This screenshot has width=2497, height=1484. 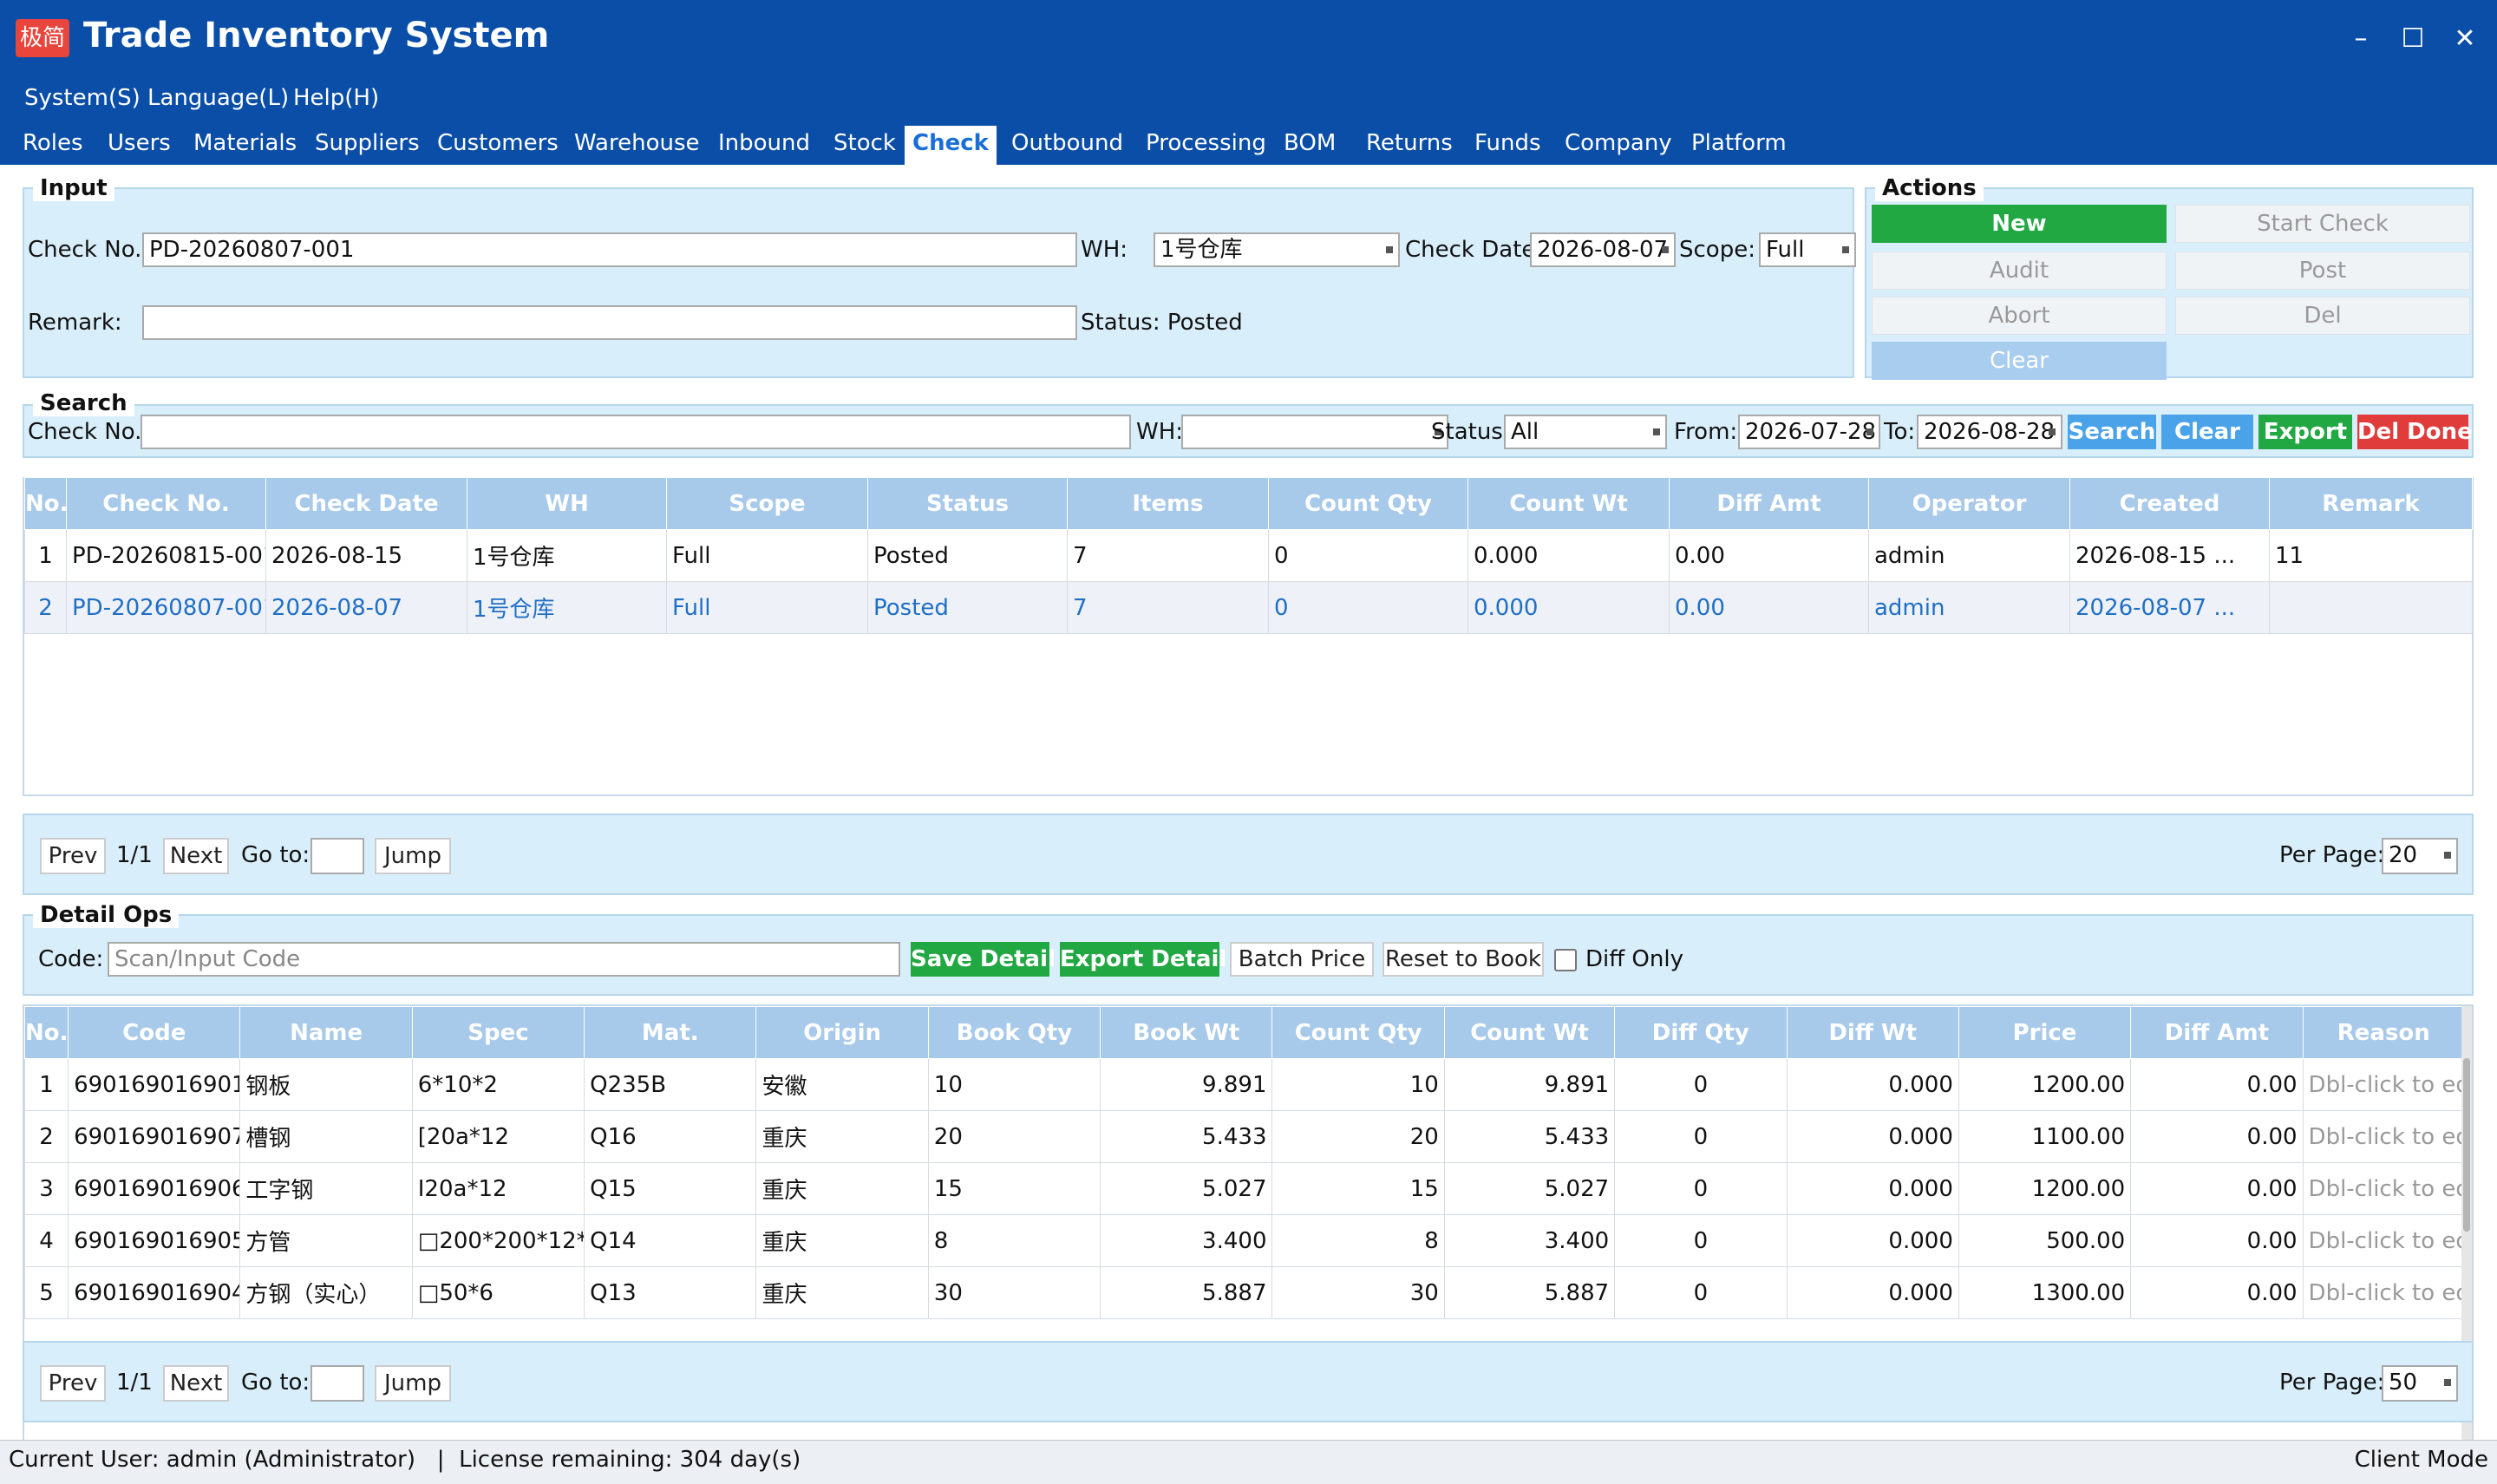 What do you see at coordinates (2045, 1033) in the screenshot?
I see `column-header: Price` at bounding box center [2045, 1033].